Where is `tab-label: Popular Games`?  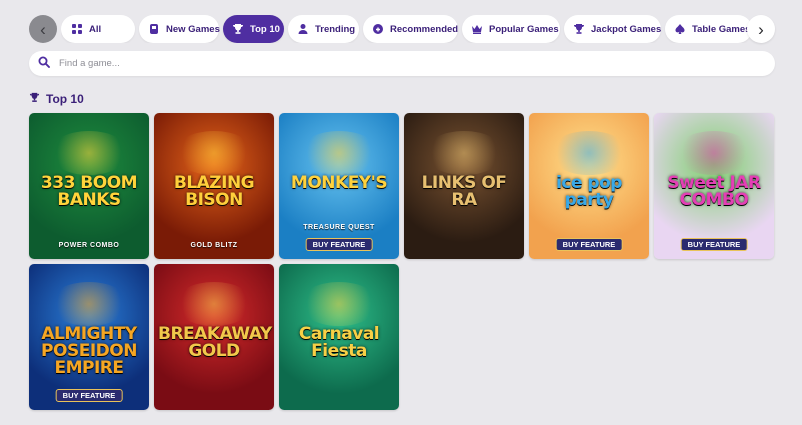
tab-label: Popular Games is located at coordinates (524, 29).